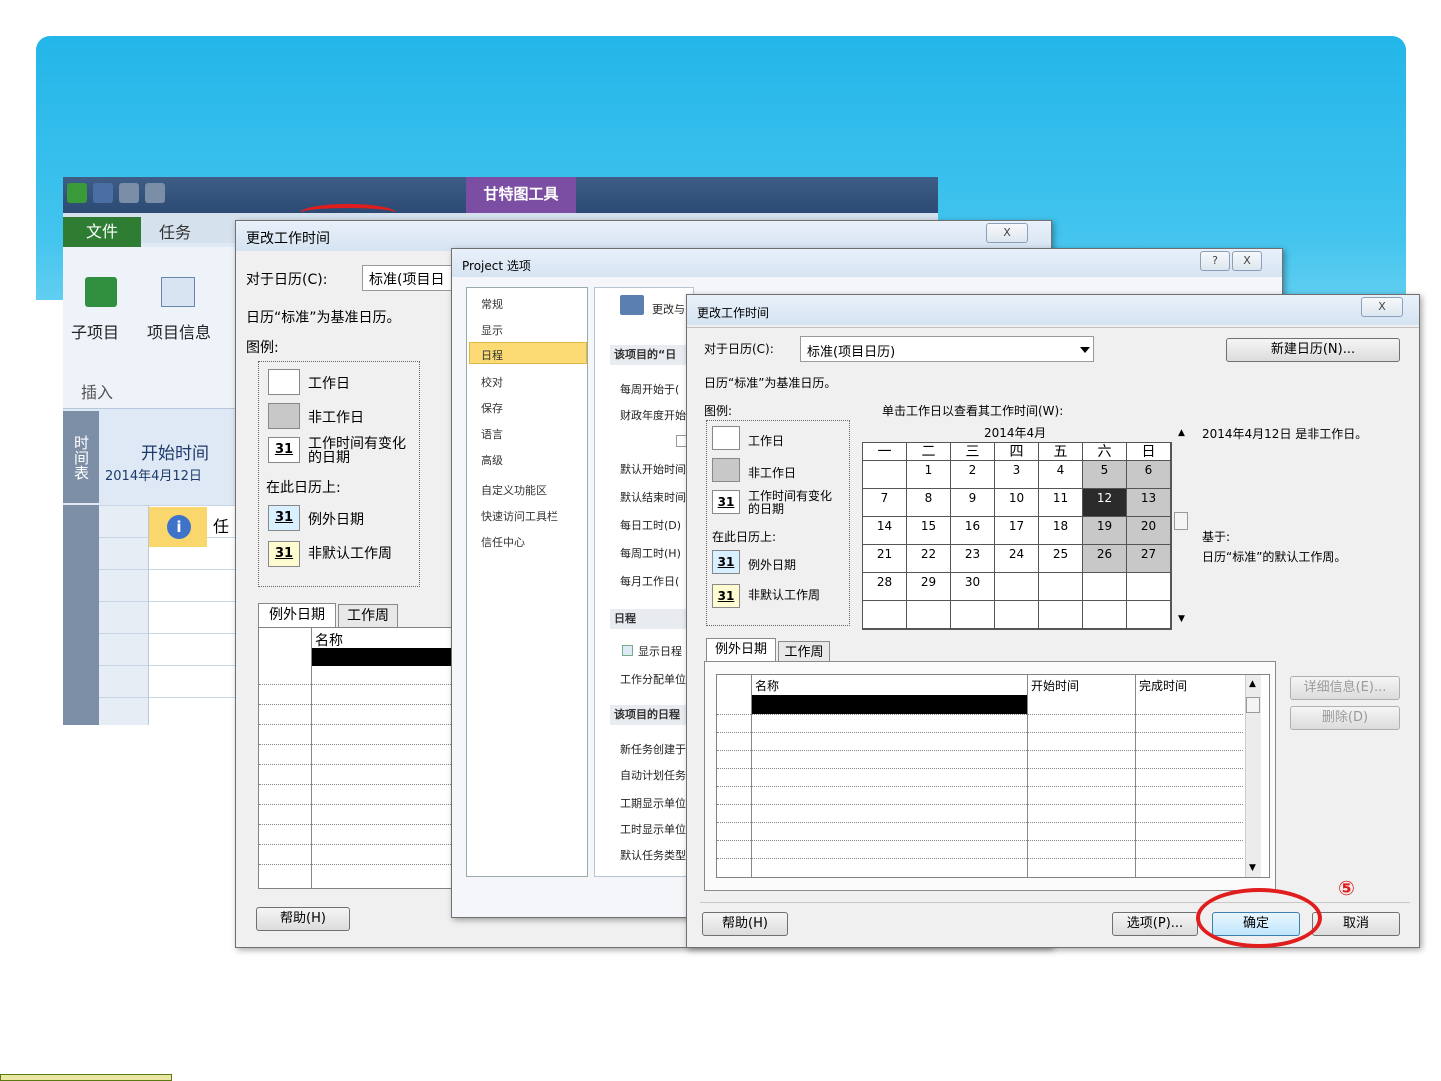 The height and width of the screenshot is (1081, 1441). Describe the element at coordinates (492, 460) in the screenshot. I see `nav-item-advanced: 高级` at that location.